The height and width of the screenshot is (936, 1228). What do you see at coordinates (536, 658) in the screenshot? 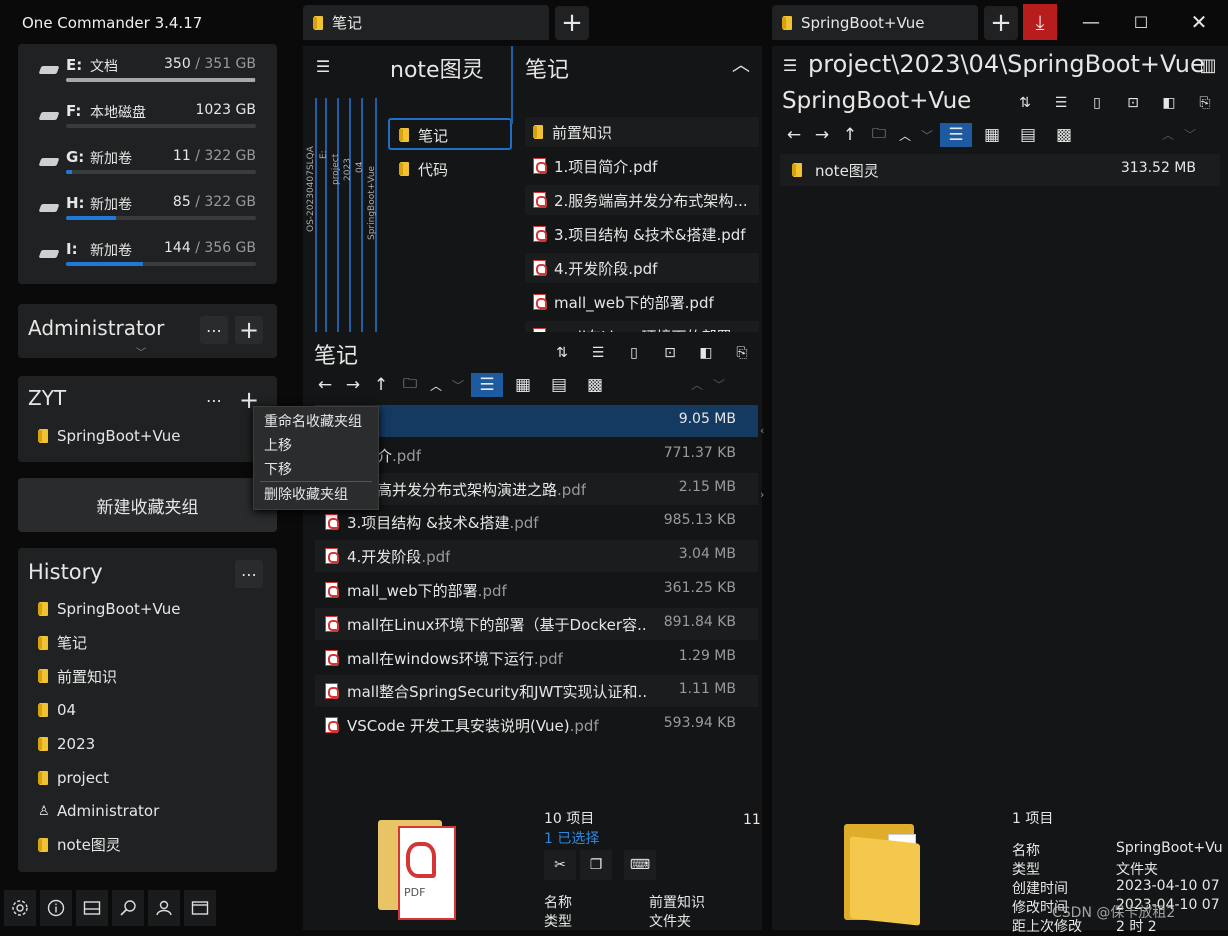
I see `file-row: mall在windows环境下运行.pdf 1.29 MB` at bounding box center [536, 658].